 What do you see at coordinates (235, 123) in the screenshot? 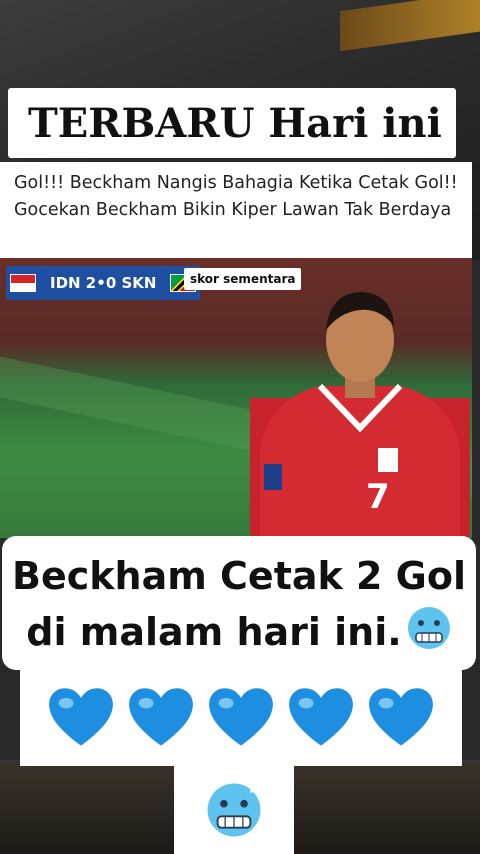
I see `page-title: TERBARU Hari ini` at bounding box center [235, 123].